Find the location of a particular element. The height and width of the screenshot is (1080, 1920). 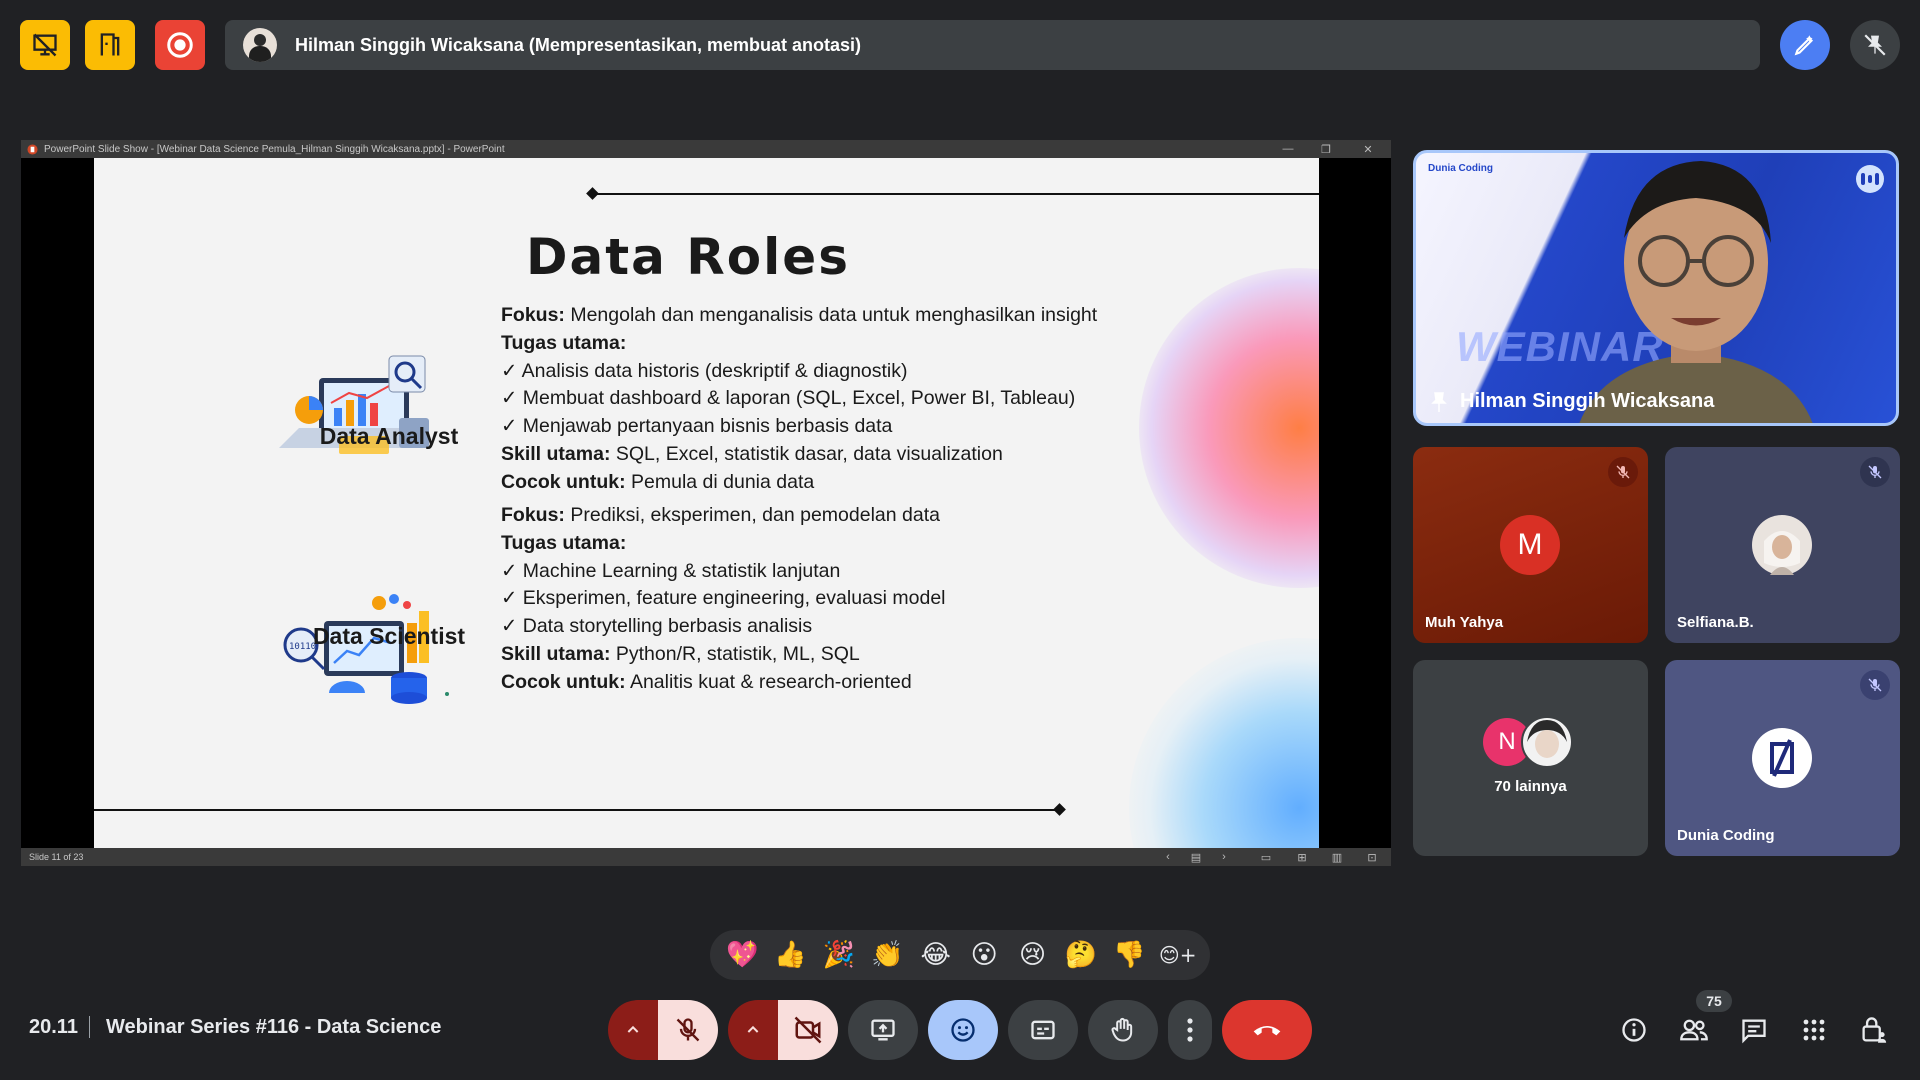

reaction-thinking: 🤔 is located at coordinates (1081, 955).